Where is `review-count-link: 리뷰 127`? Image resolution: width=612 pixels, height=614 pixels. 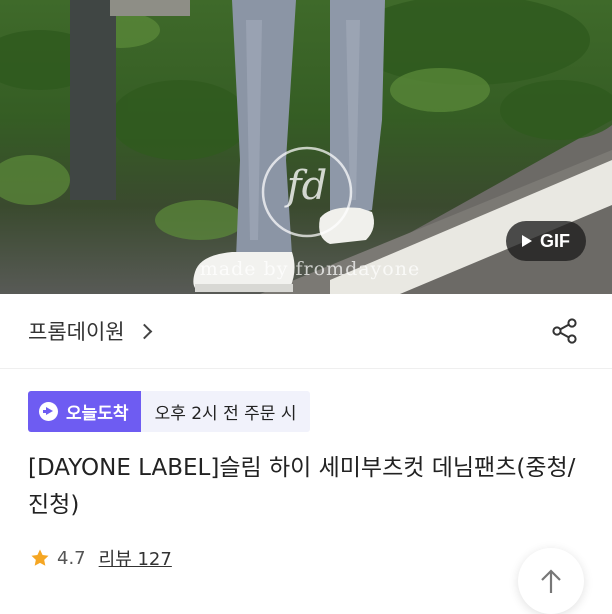 review-count-link: 리뷰 127 is located at coordinates (135, 558).